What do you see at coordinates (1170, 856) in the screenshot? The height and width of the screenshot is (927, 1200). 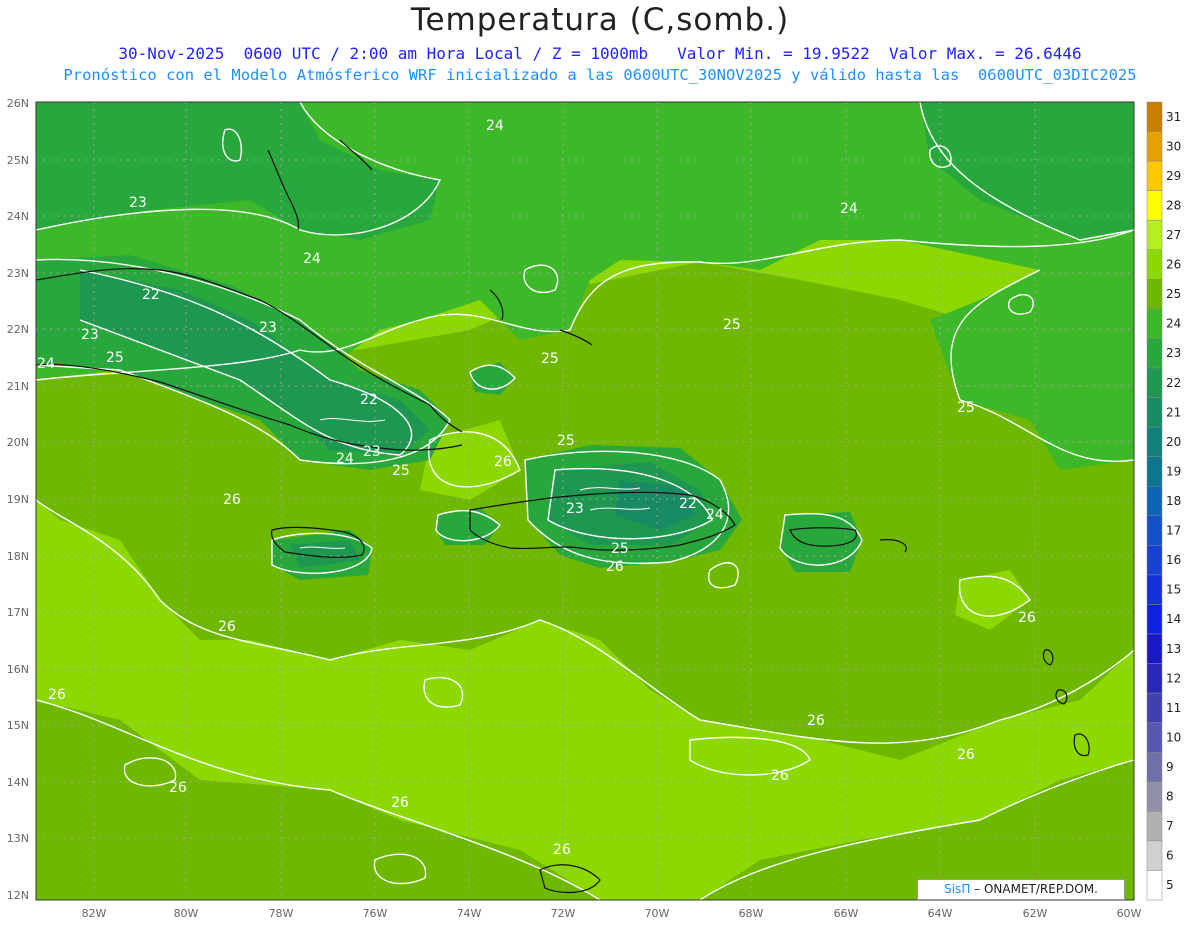 I see `colorbar-label: 6` at bounding box center [1170, 856].